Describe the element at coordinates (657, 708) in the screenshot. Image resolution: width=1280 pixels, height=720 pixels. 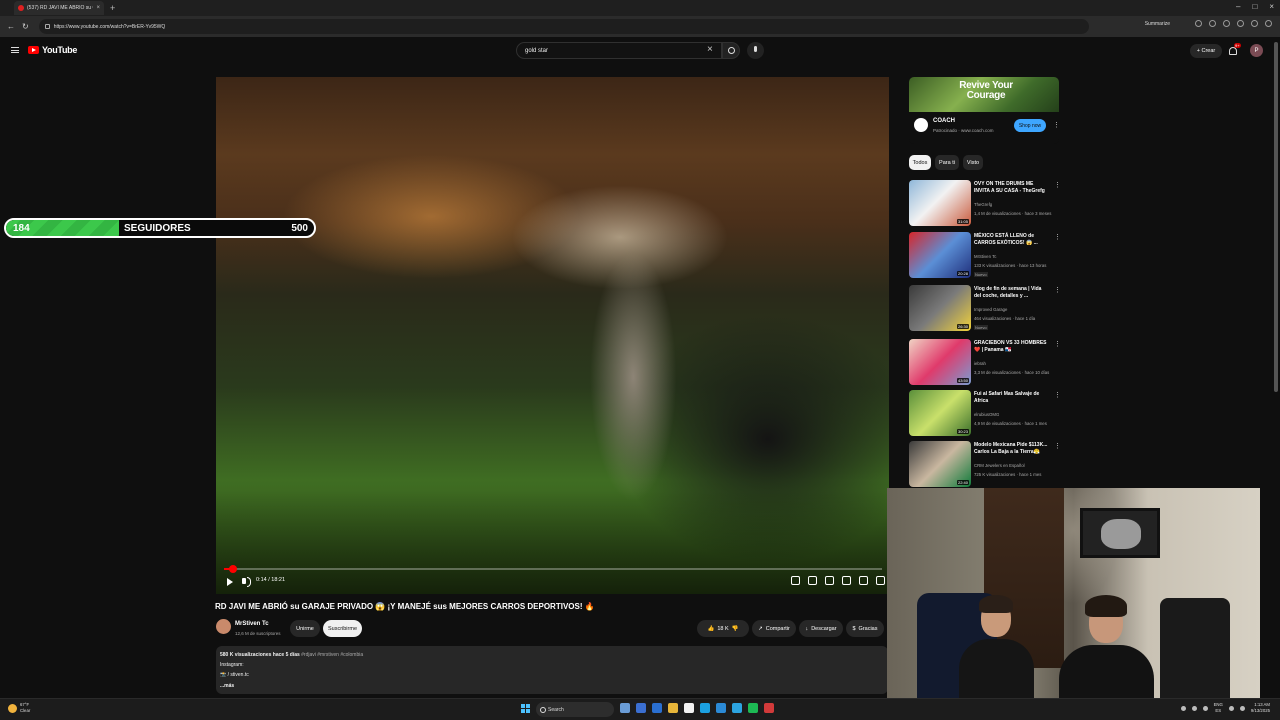
I see `file-explorer-icon` at that location.